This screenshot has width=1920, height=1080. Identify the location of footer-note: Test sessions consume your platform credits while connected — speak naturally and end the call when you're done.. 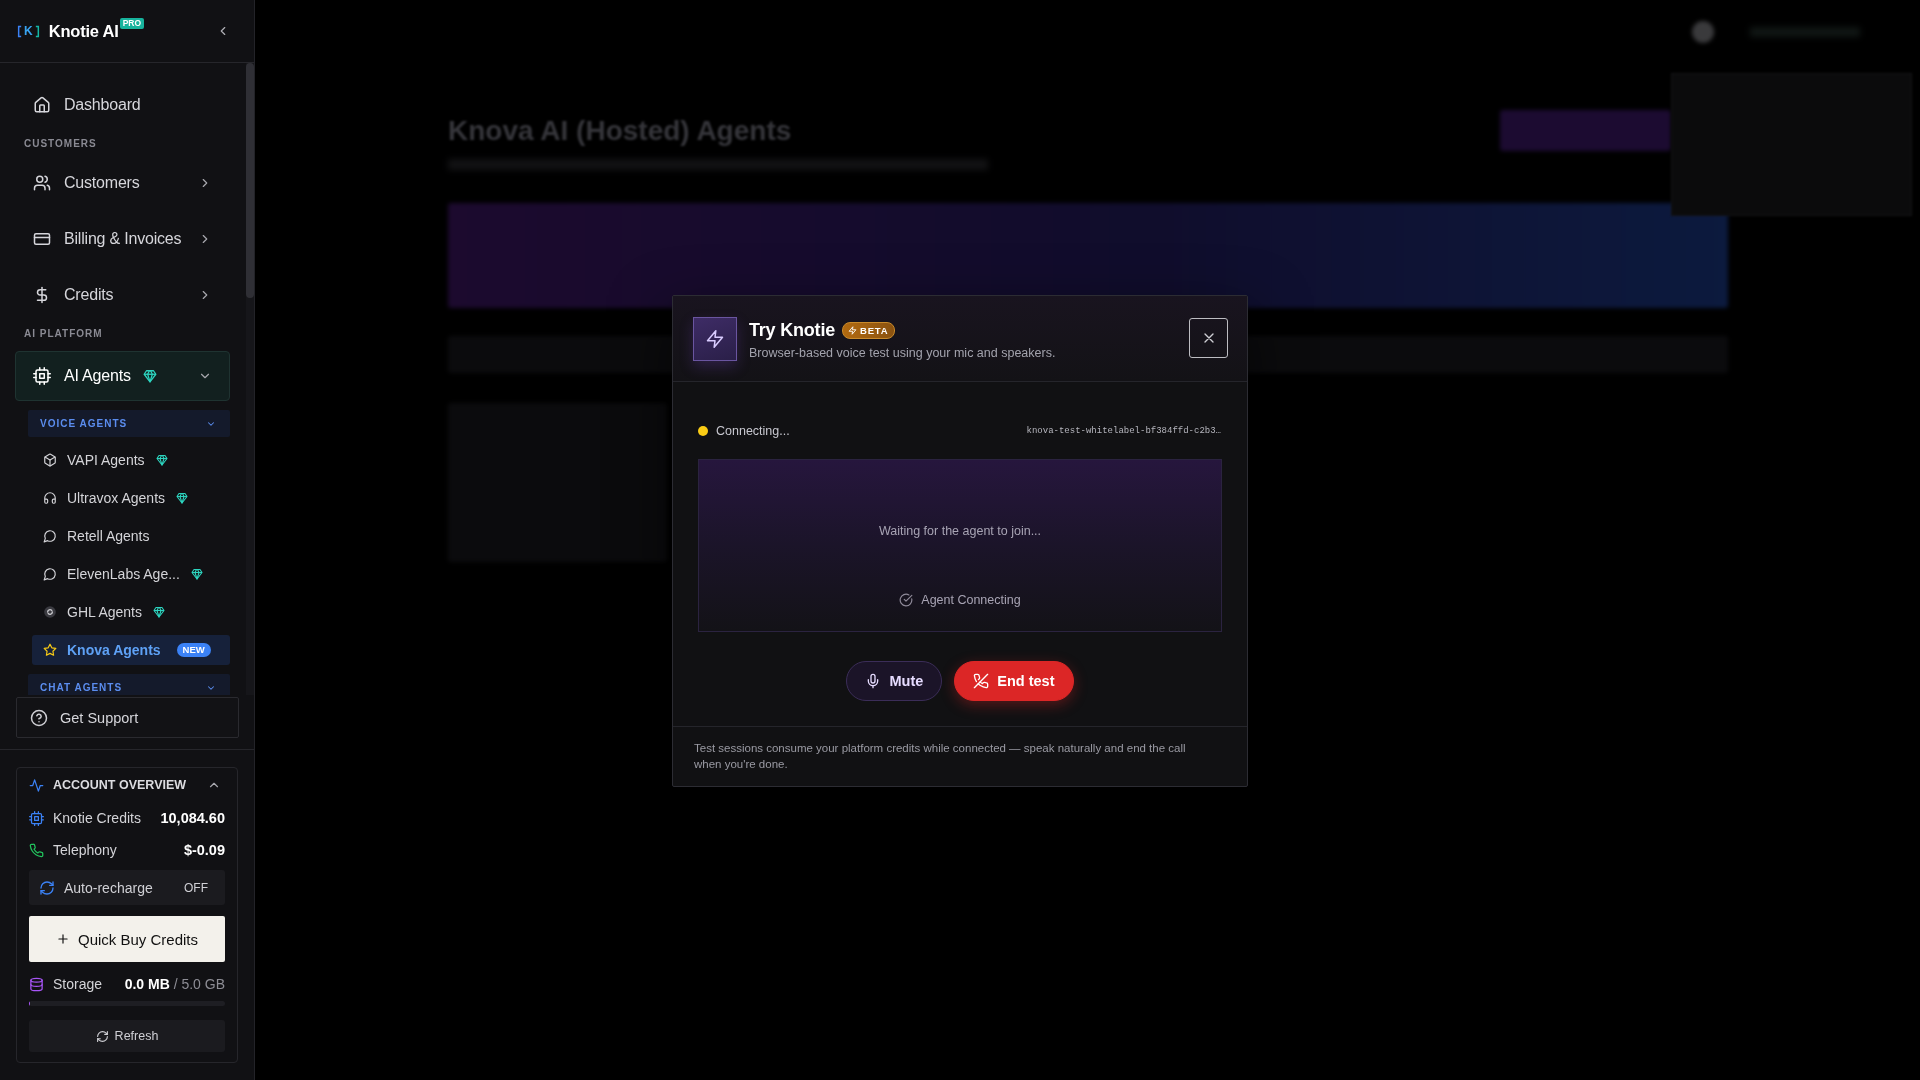
(940, 756).